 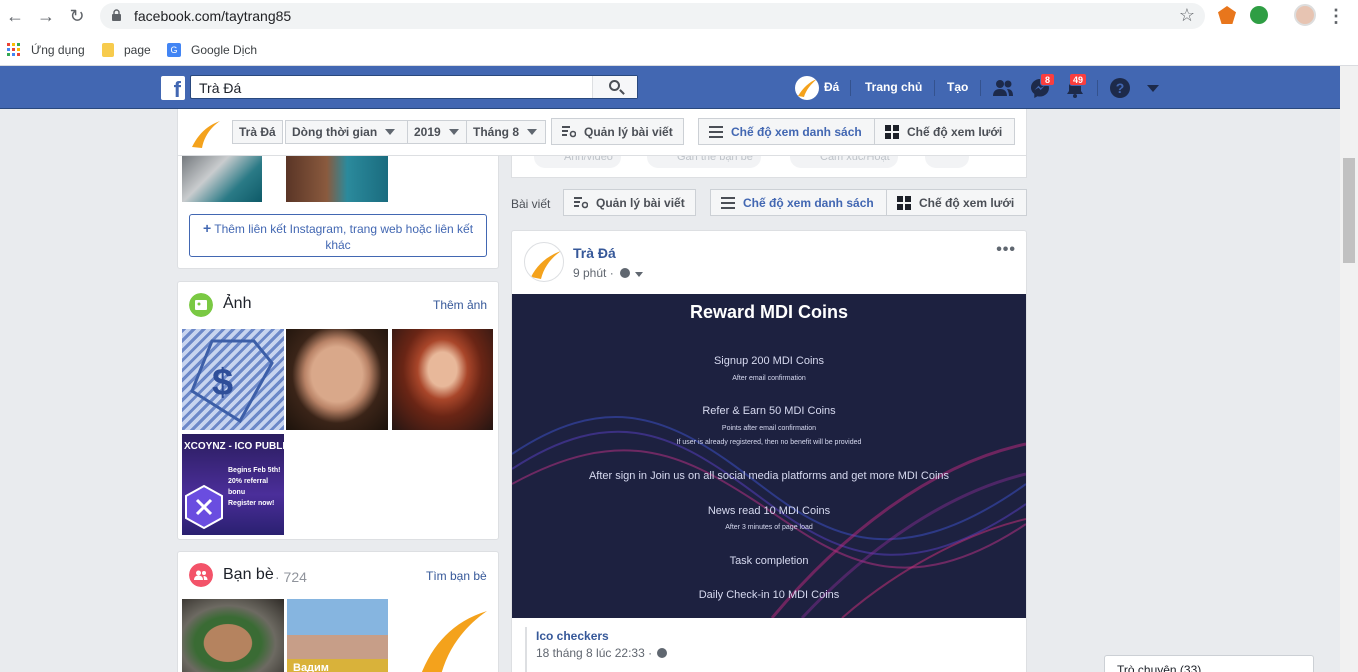 What do you see at coordinates (137, 50) in the screenshot?
I see `bookmark-label: page` at bounding box center [137, 50].